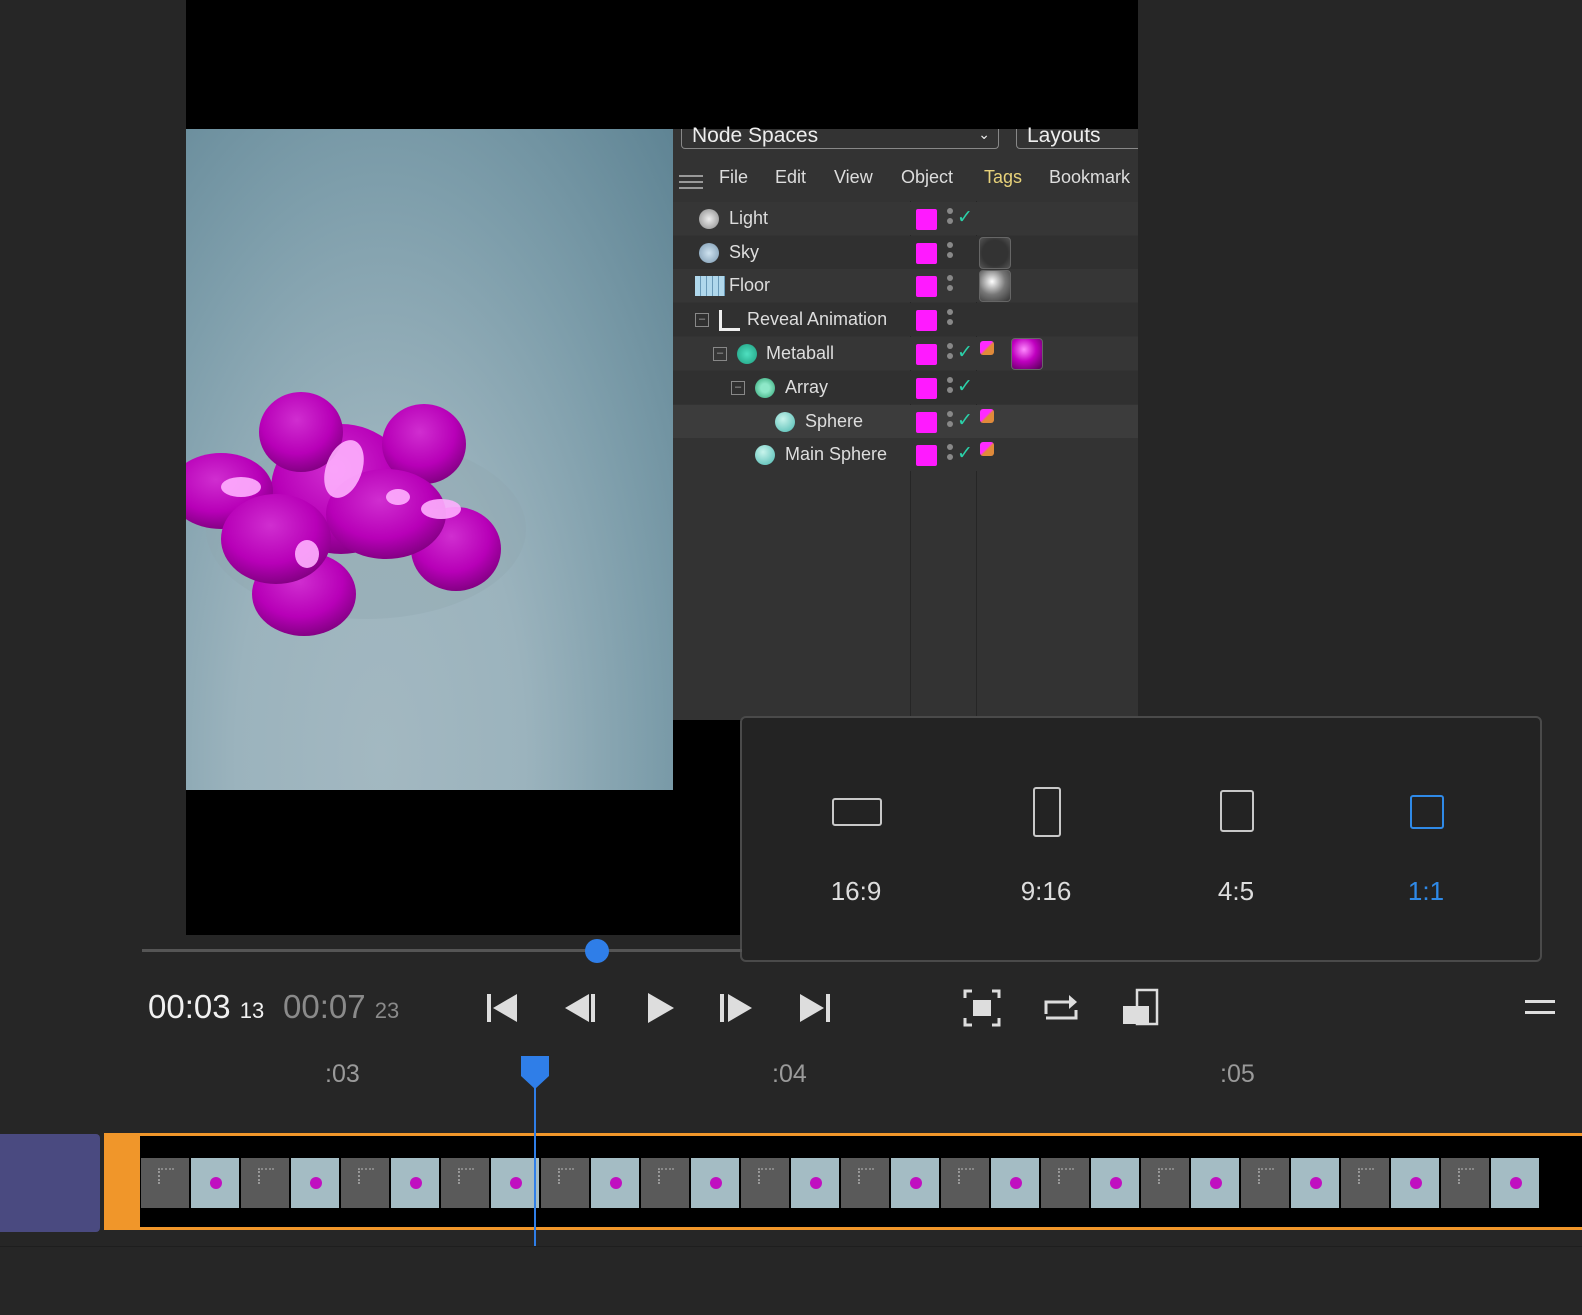 The height and width of the screenshot is (1315, 1582). What do you see at coordinates (834, 421) in the screenshot?
I see `object-name: Sphere` at bounding box center [834, 421].